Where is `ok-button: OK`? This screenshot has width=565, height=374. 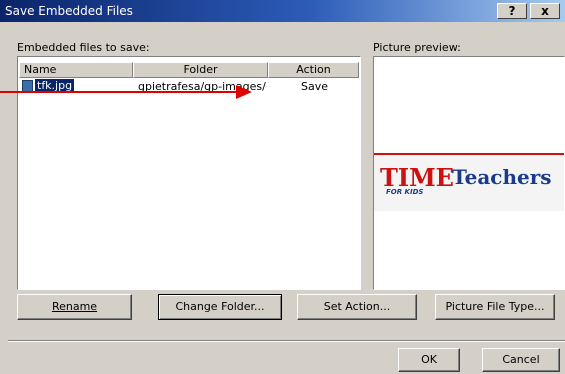 ok-button: OK is located at coordinates (429, 360).